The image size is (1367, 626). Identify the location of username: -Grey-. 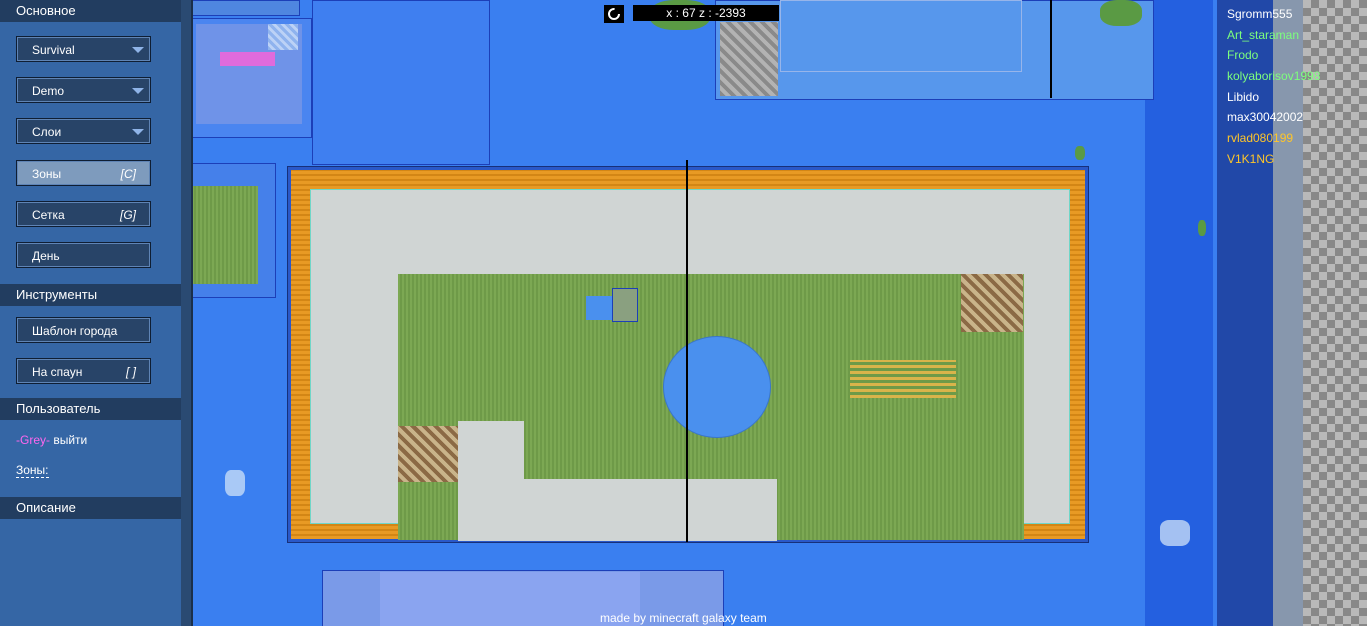
(33, 440).